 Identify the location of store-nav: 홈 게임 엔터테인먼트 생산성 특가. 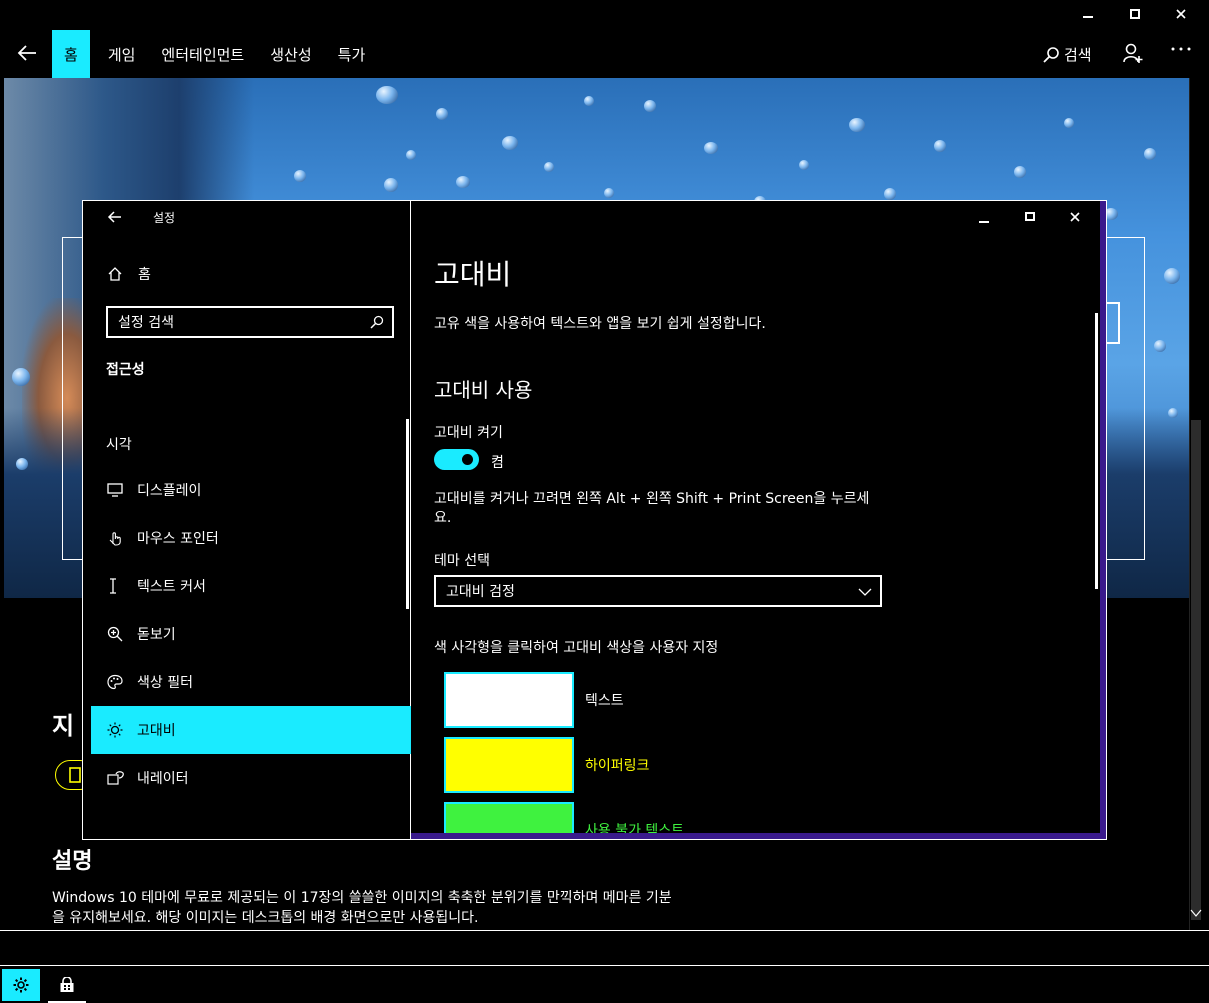
(214, 54).